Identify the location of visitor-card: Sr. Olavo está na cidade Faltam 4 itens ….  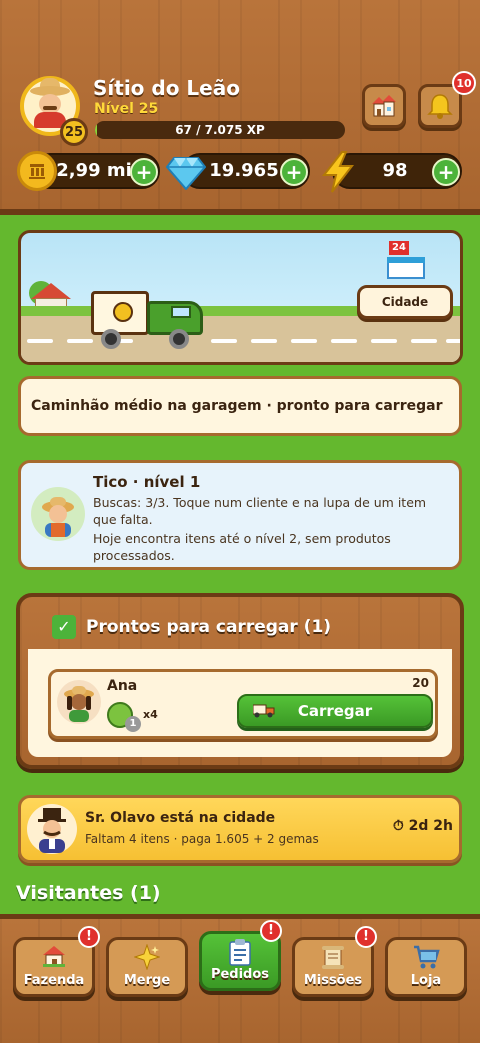
(240, 829).